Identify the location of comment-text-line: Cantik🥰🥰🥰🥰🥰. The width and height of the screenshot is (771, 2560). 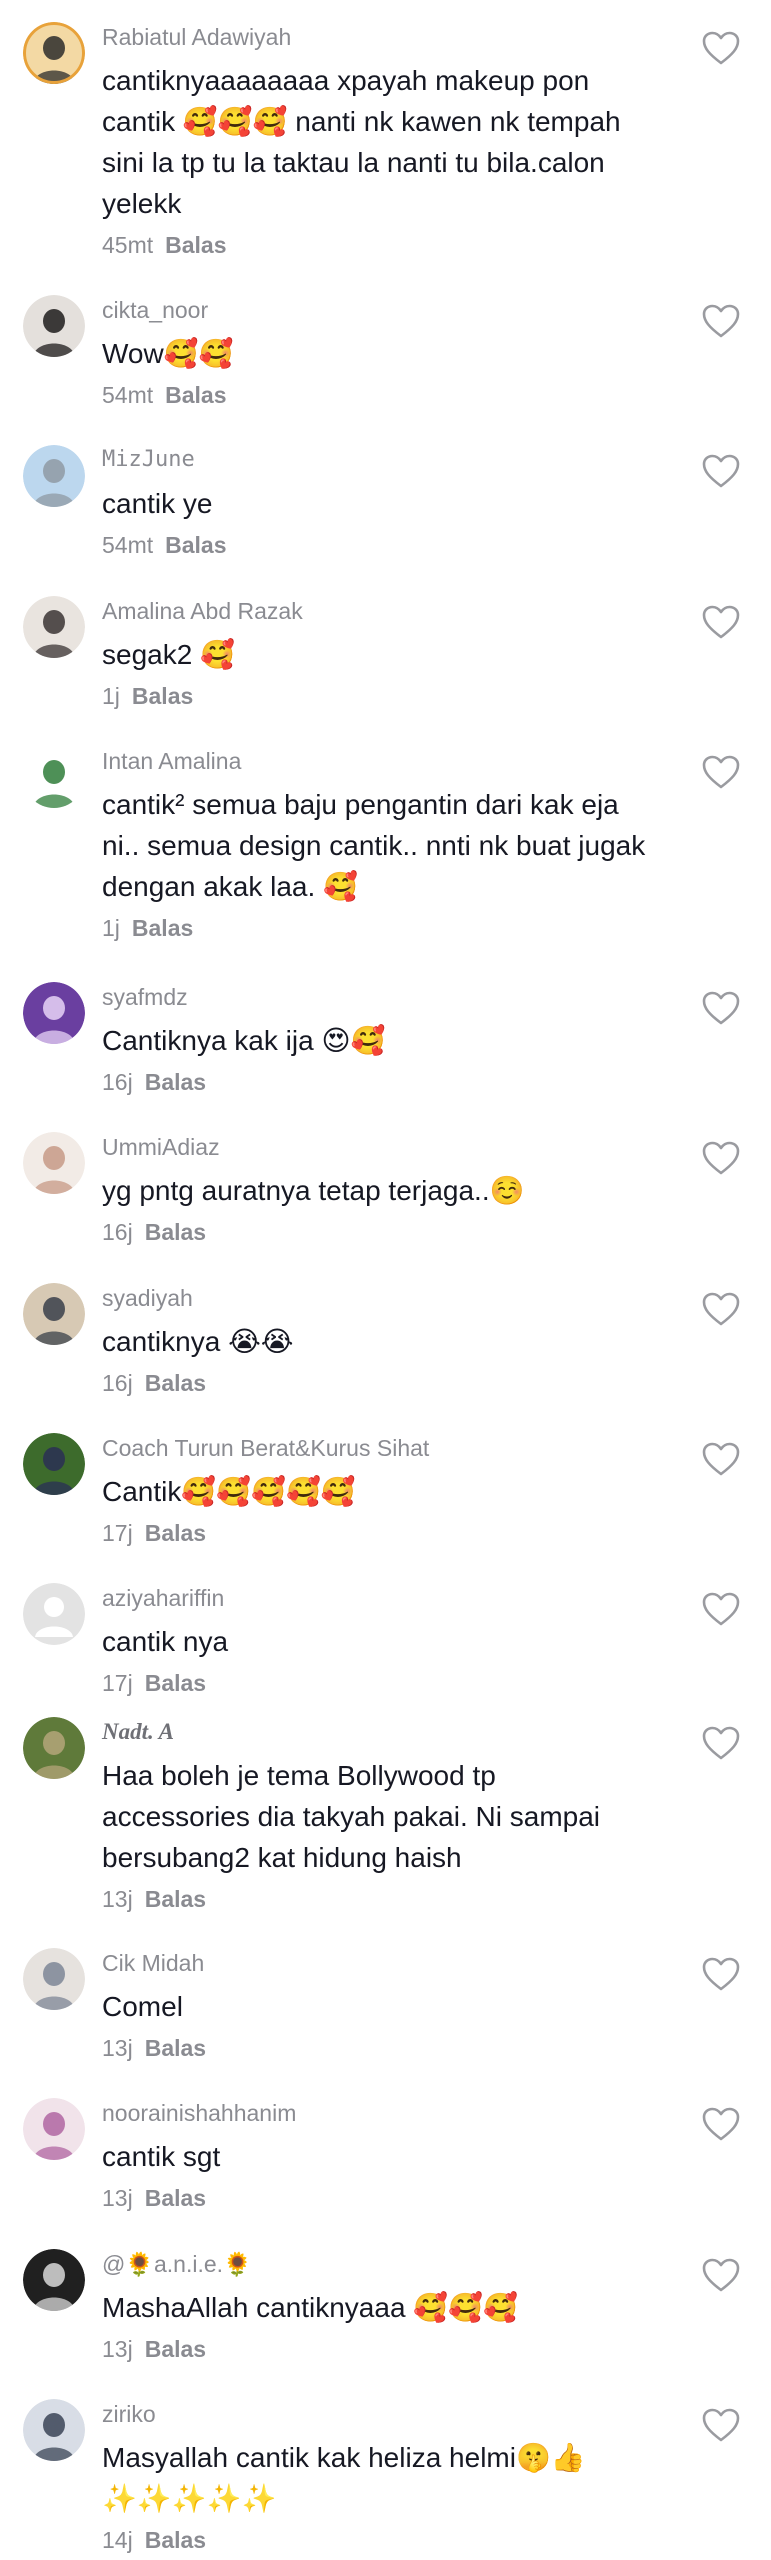
(229, 1491).